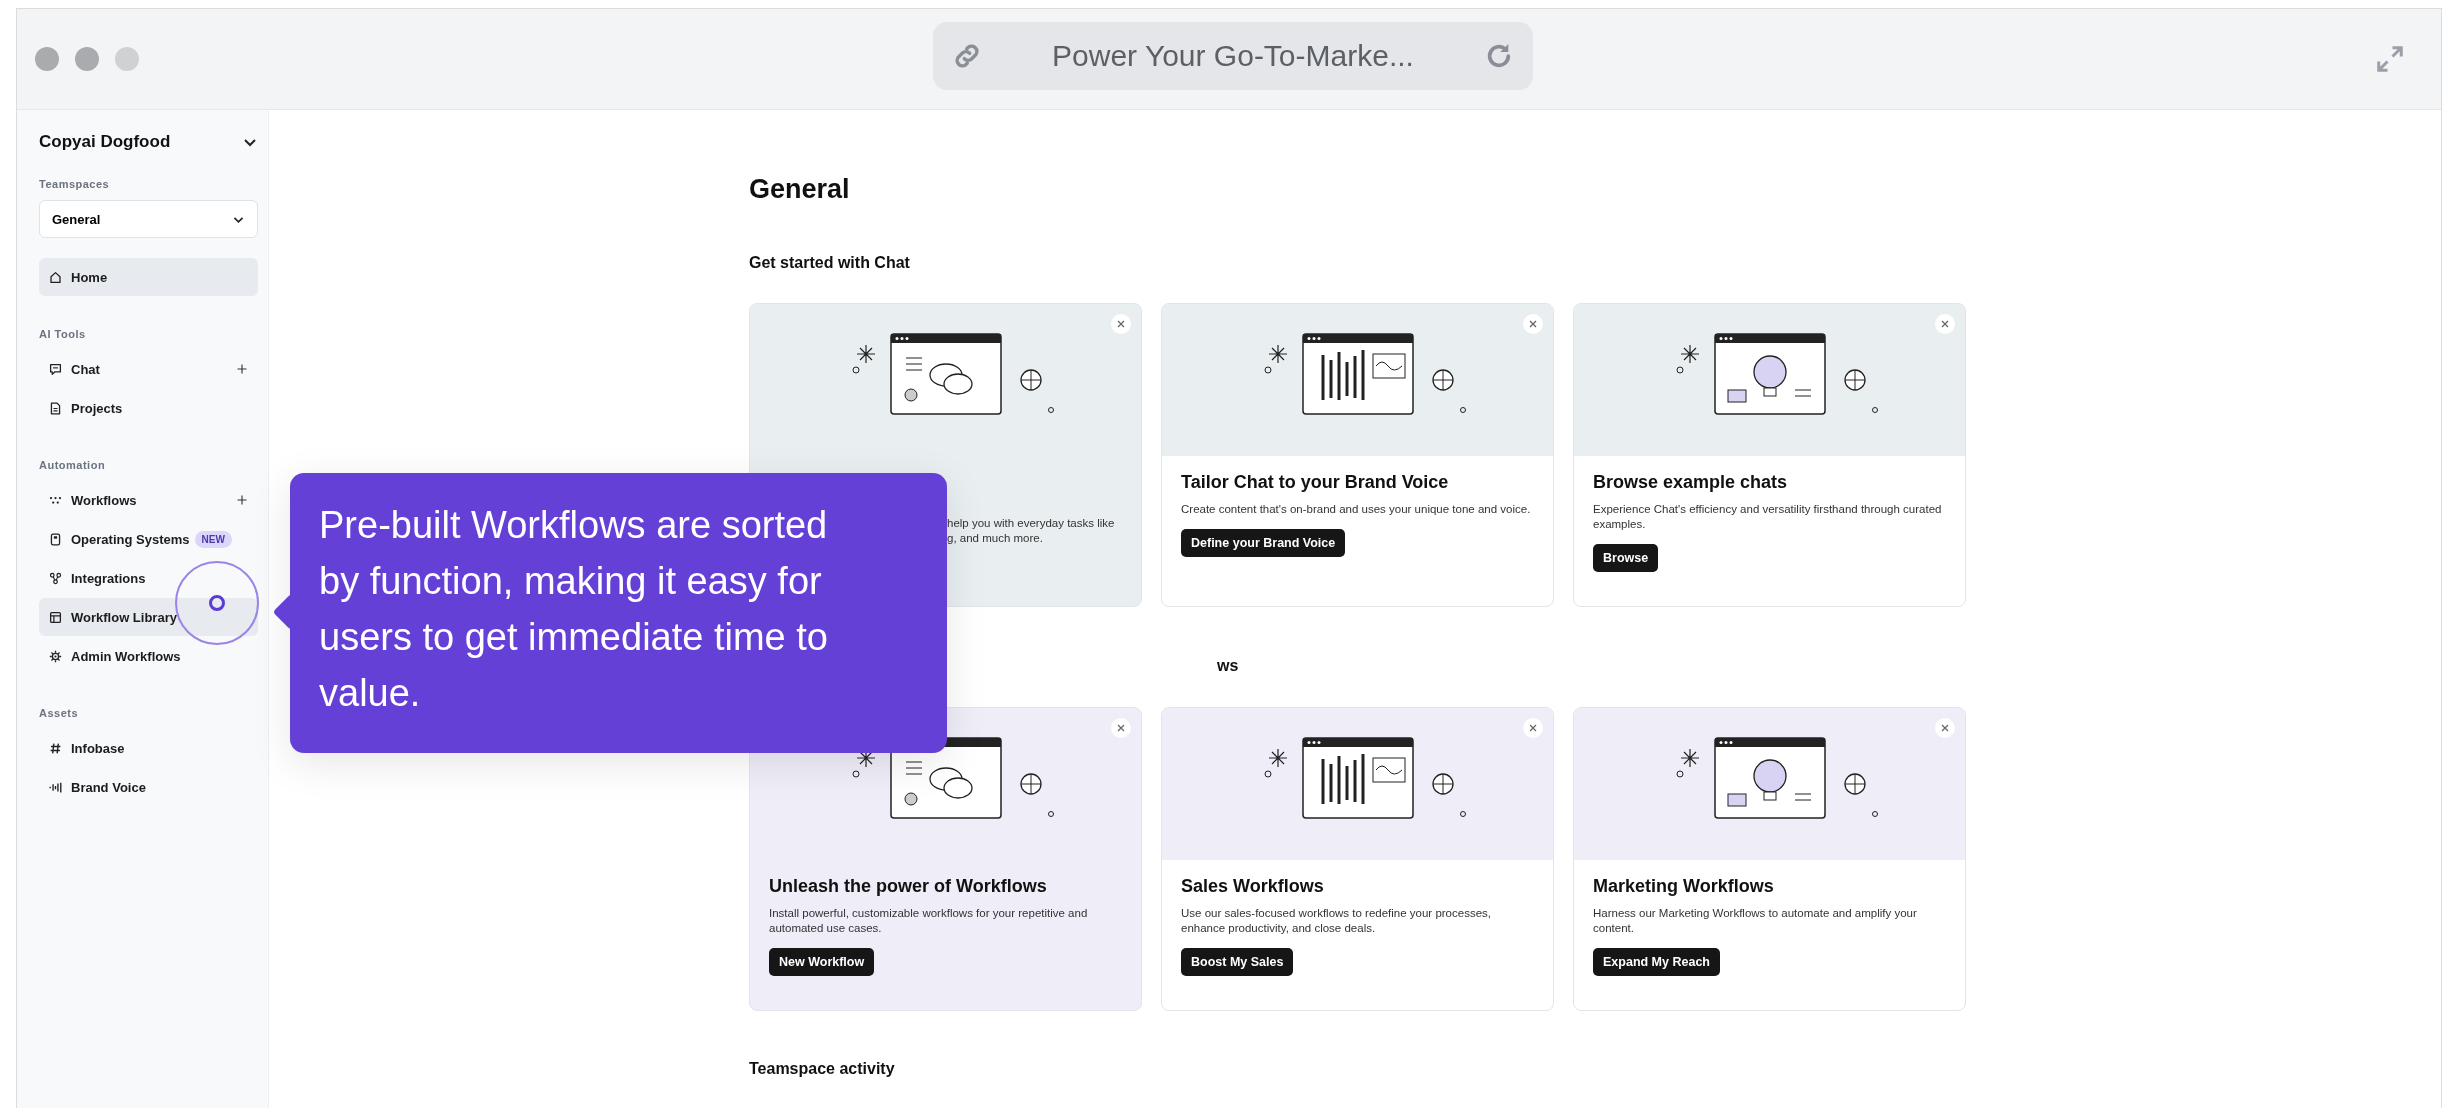  Describe the element at coordinates (1336, 921) in the screenshot. I see `card-description: Use our sales-focused workflows to redefine your processes, enhance productivity, and close deals.` at that location.